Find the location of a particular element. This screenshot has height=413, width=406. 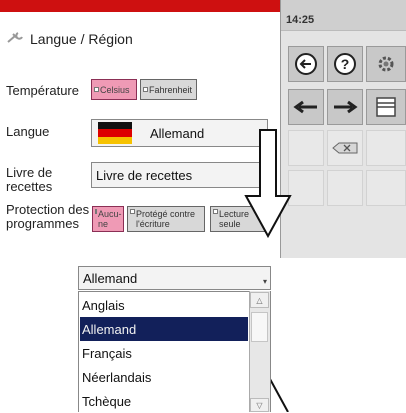

dropdown-scrollbar is located at coordinates (259, 351).